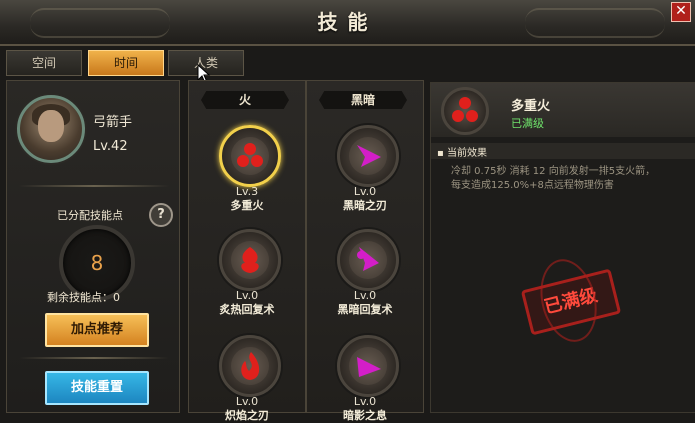 This screenshot has width=695, height=423. I want to click on column-header-fire: 火, so click(245, 100).